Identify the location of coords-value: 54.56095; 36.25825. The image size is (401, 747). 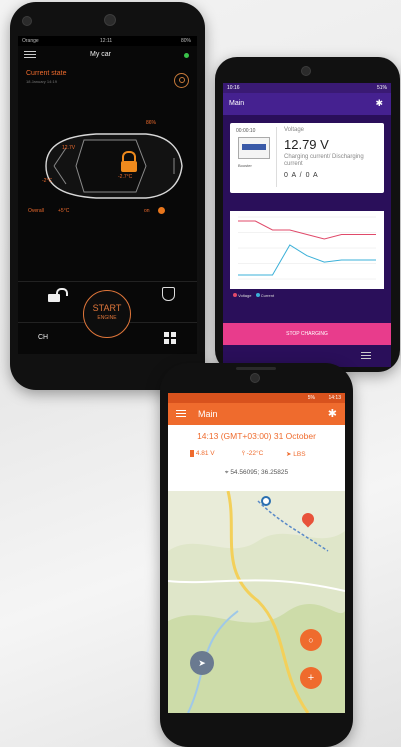
(259, 472).